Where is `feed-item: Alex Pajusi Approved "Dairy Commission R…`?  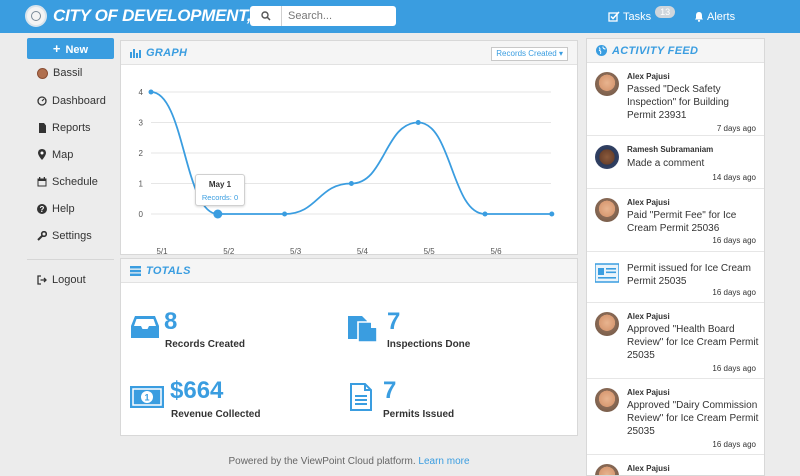 feed-item: Alex Pajusi Approved "Dairy Commission R… is located at coordinates (675, 417).